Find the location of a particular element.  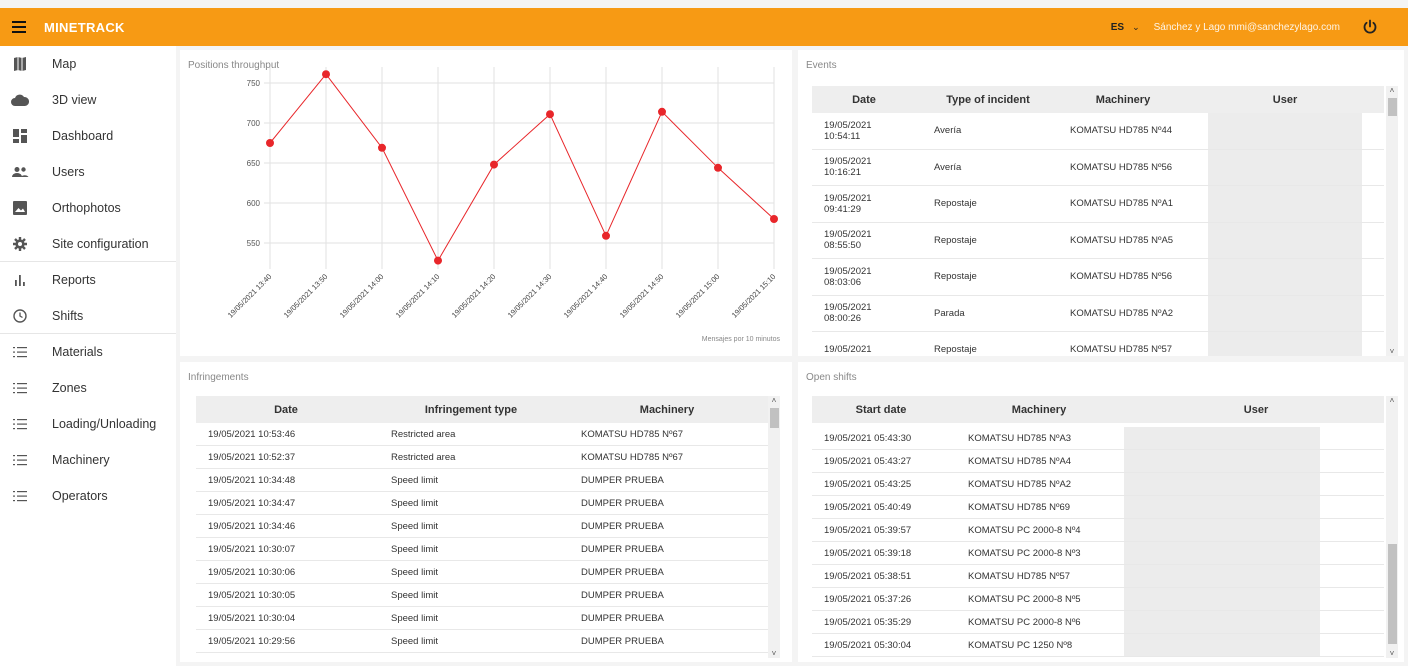

shift-machinery-cell: KOMATSU HD785 Nº57 is located at coordinates (1019, 576).